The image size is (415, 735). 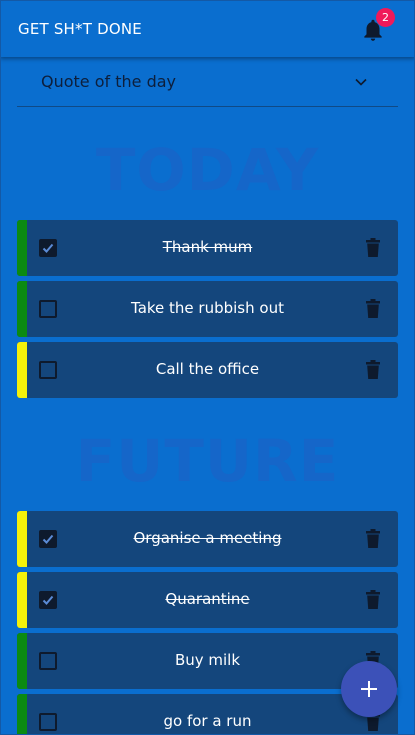 I want to click on task-item: Buy milk, so click(x=207, y=661).